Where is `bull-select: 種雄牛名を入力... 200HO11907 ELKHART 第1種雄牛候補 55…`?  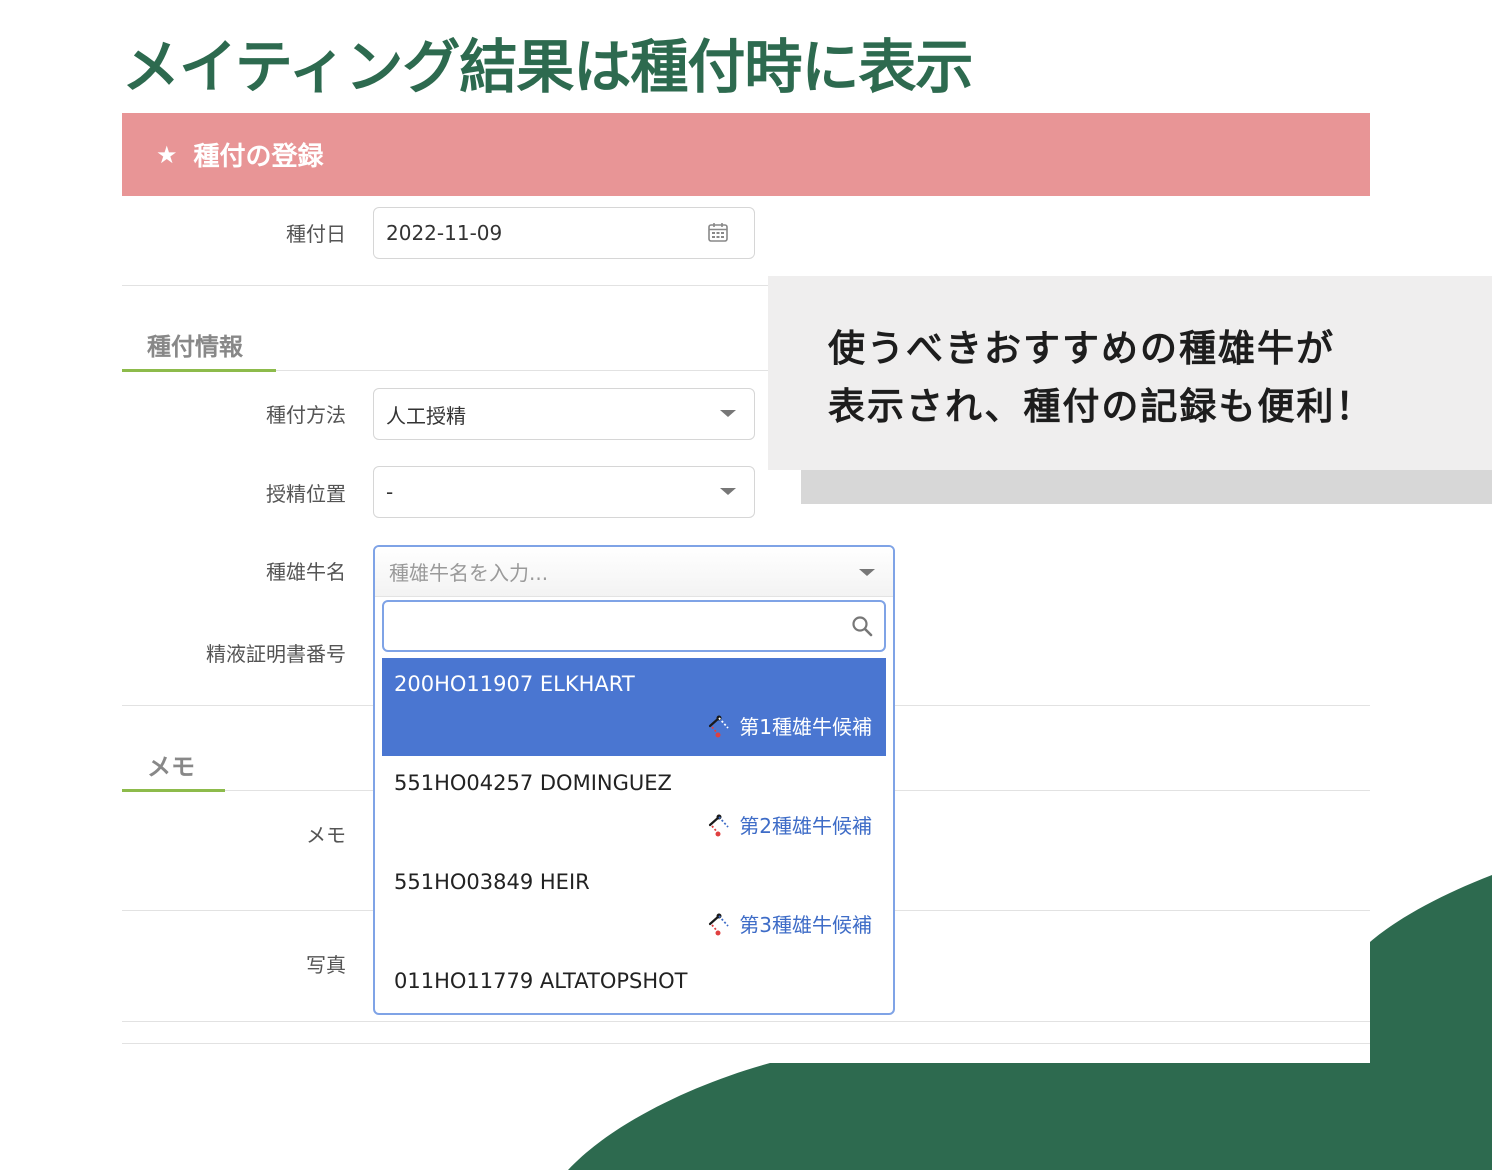 bull-select: 種雄牛名を入力... 200HO11907 ELKHART 第1種雄牛候補 55… is located at coordinates (634, 780).